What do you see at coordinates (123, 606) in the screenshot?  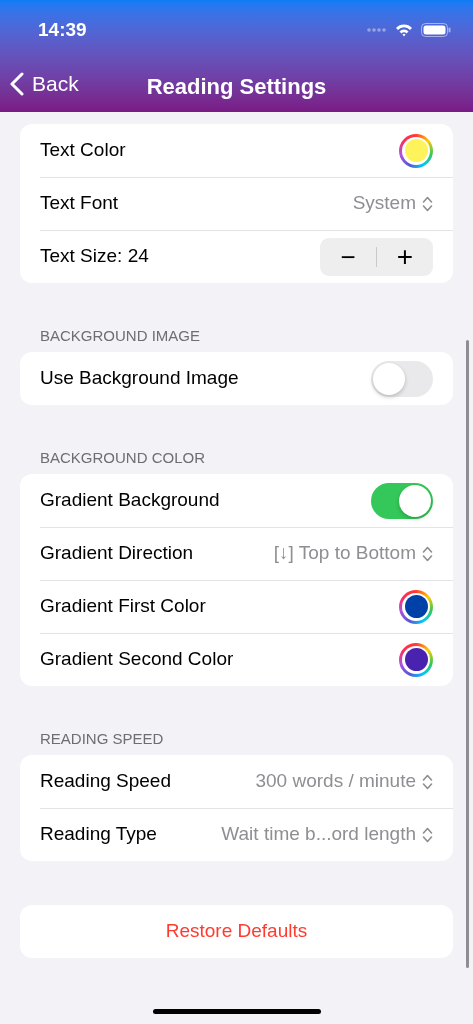 I see `row-label: Gradient First Color` at bounding box center [123, 606].